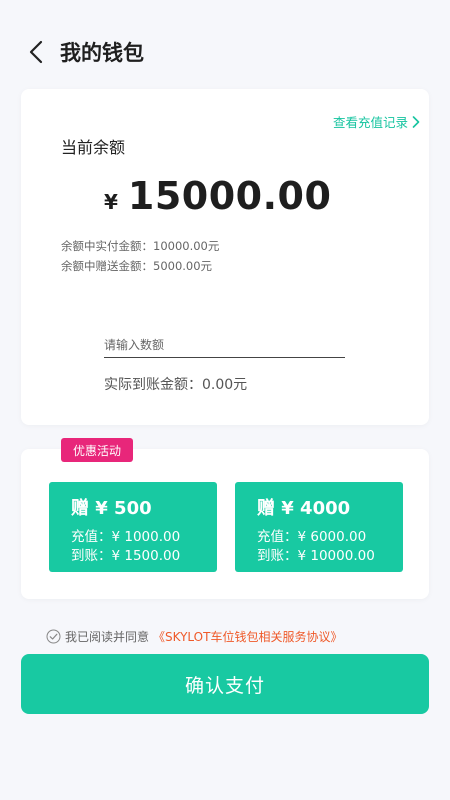 This screenshot has width=450, height=800. Describe the element at coordinates (319, 527) in the screenshot. I see `offer-card-4000: 赠 ¥ 4000 充值：¥ 6000.00 到账：¥ 10000.00` at that location.